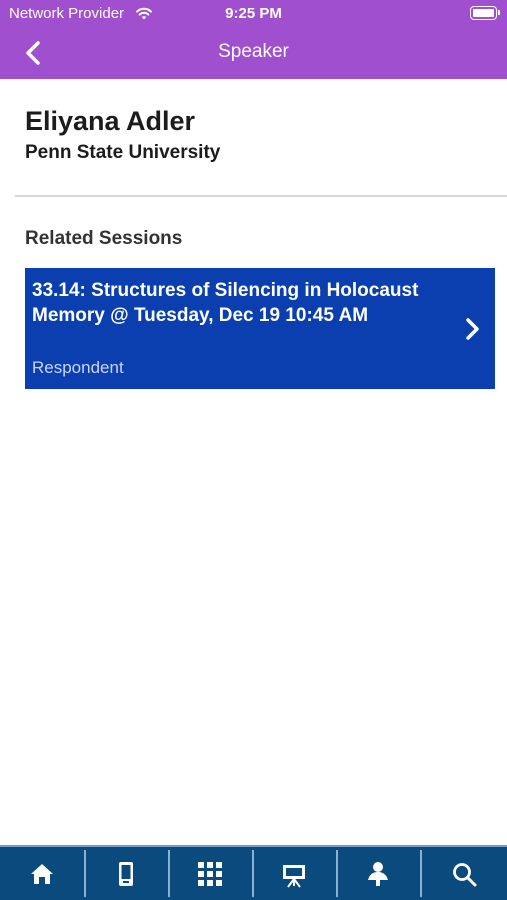 The width and height of the screenshot is (507, 900). I want to click on grid-icon, so click(210, 873).